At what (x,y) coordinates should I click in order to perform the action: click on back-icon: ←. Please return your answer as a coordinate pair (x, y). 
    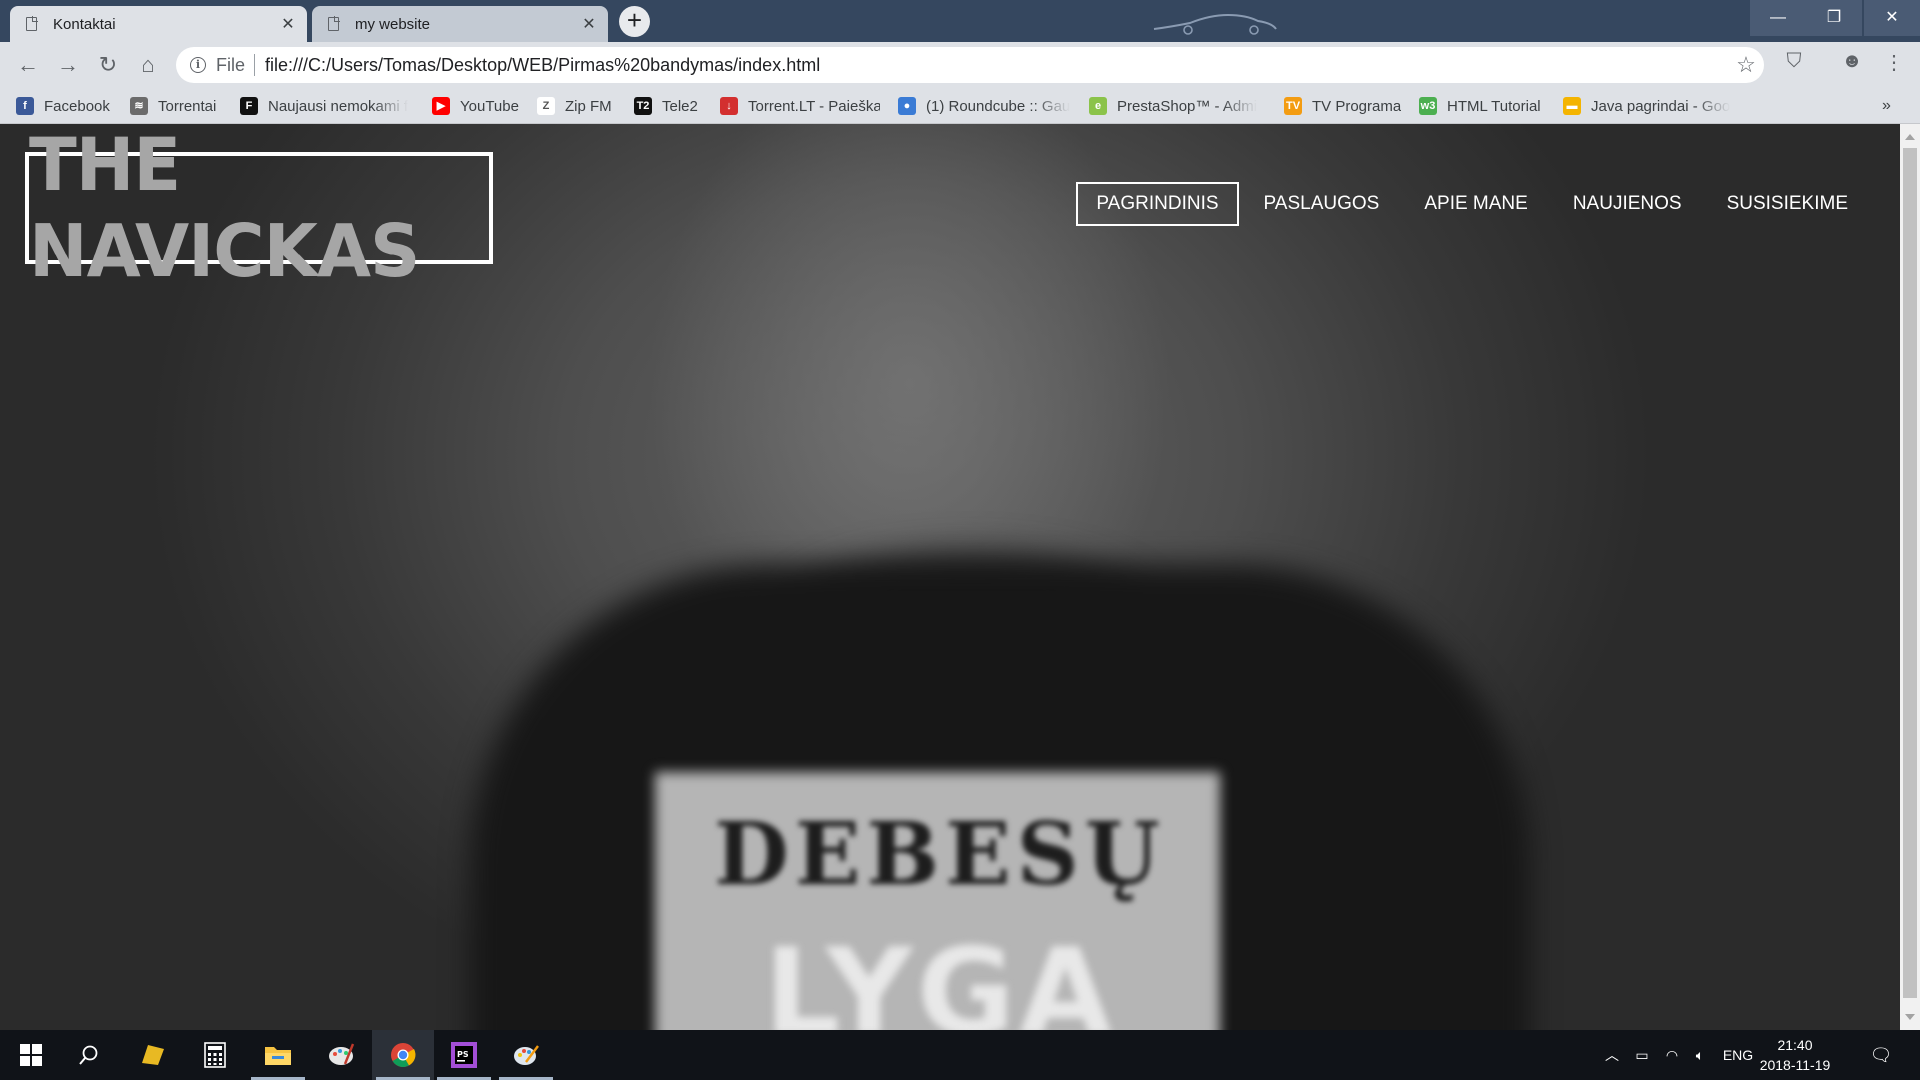
    Looking at the image, I should click on (28, 65).